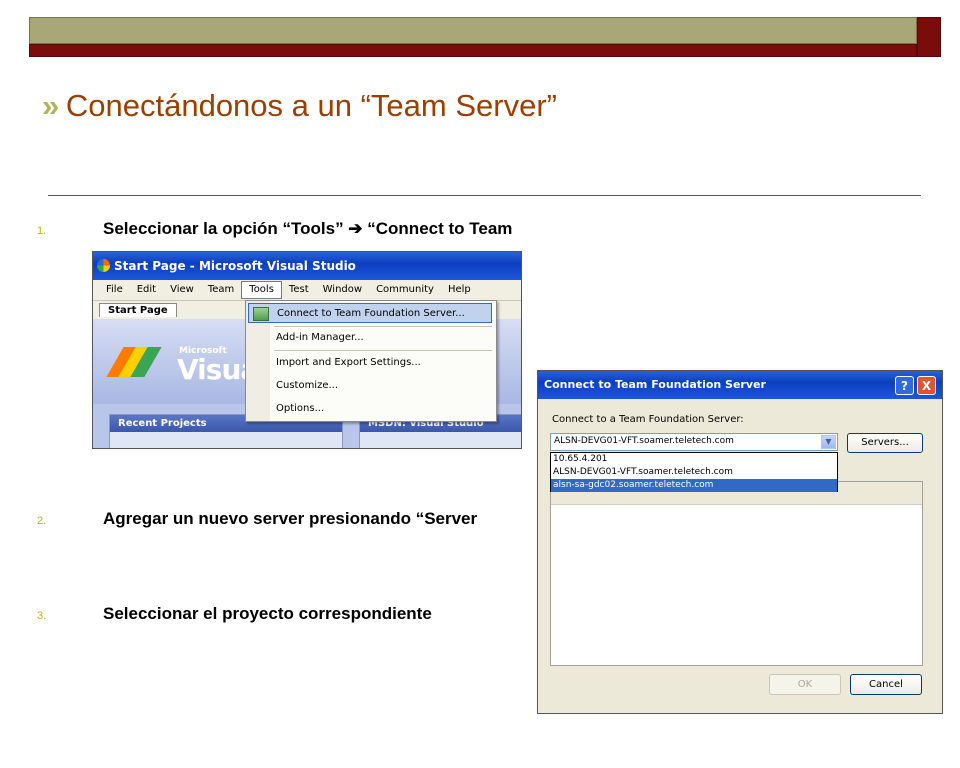  Describe the element at coordinates (182, 290) in the screenshot. I see `menu-view: View` at that location.